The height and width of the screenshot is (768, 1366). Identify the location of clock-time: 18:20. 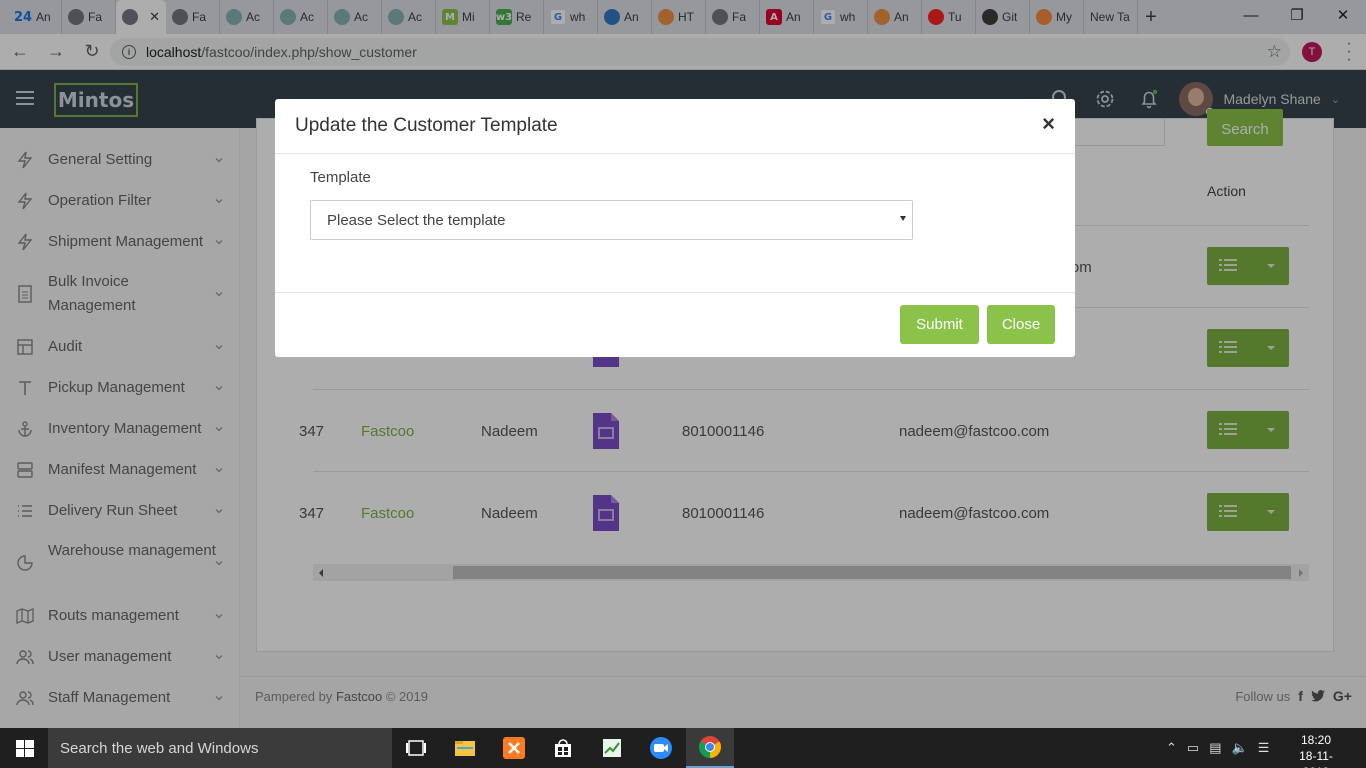
(1316, 740).